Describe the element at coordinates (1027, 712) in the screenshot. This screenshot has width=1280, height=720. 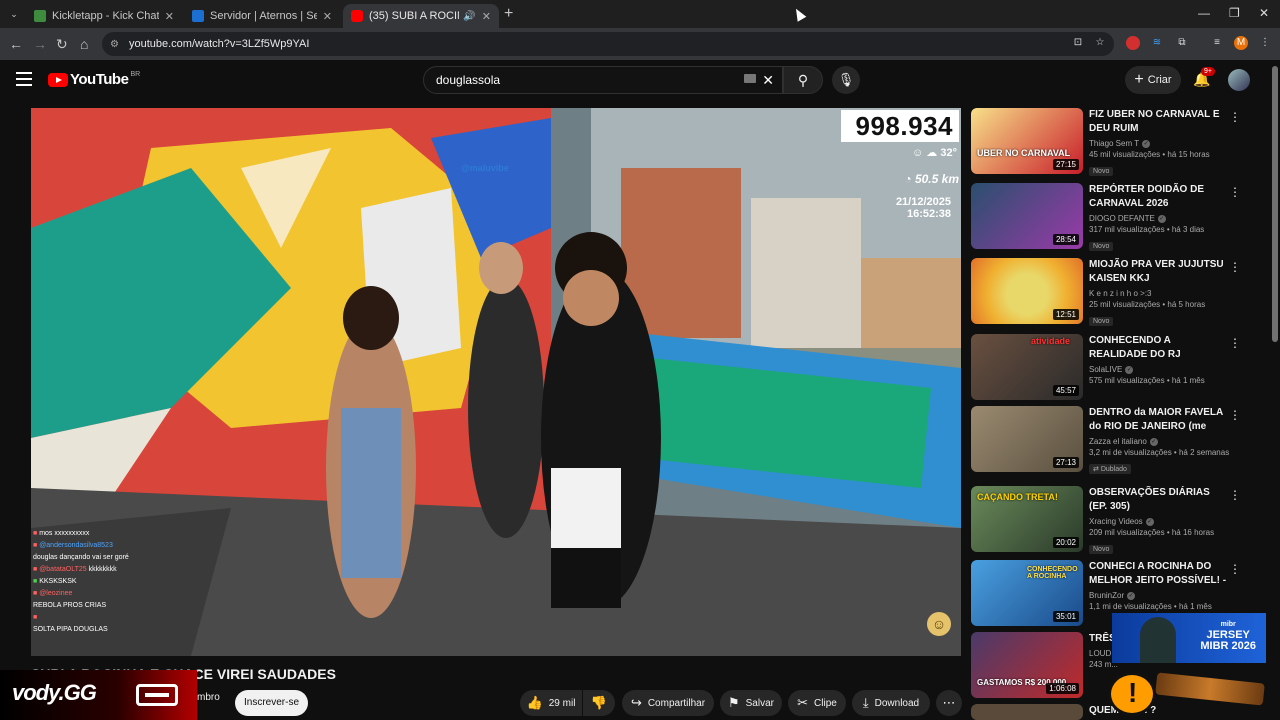
I see `video-thumbnail` at that location.